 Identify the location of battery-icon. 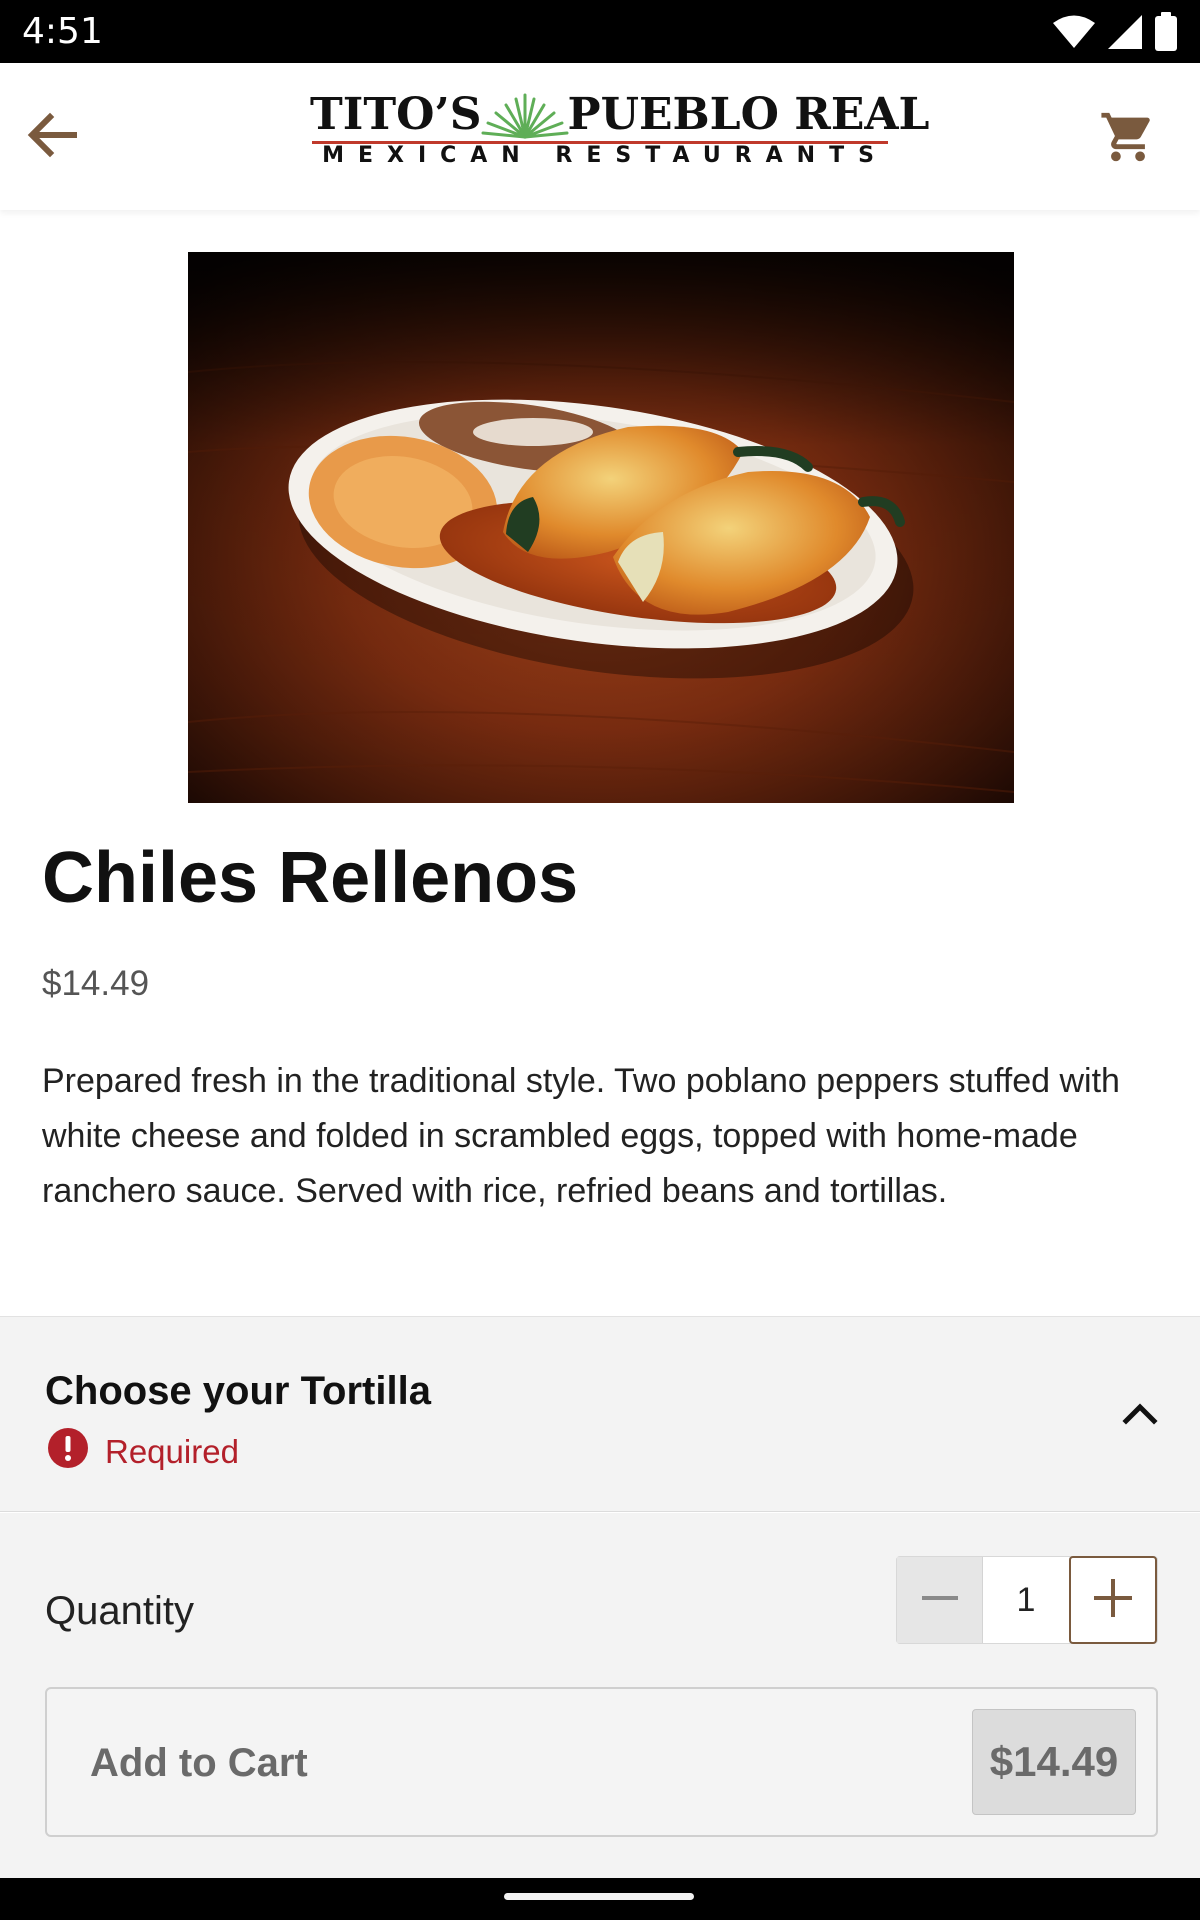
(1166, 34).